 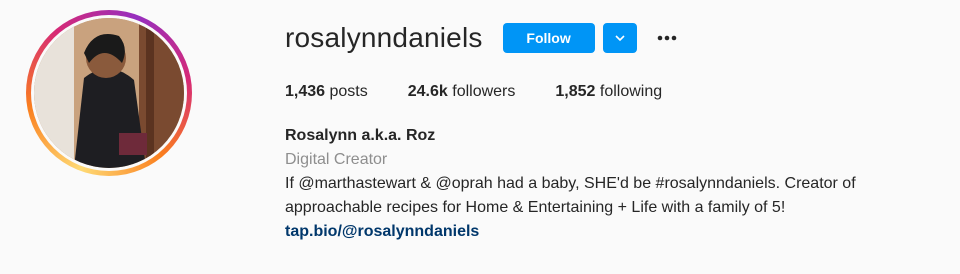 I want to click on story-ring, so click(x=109, y=93).